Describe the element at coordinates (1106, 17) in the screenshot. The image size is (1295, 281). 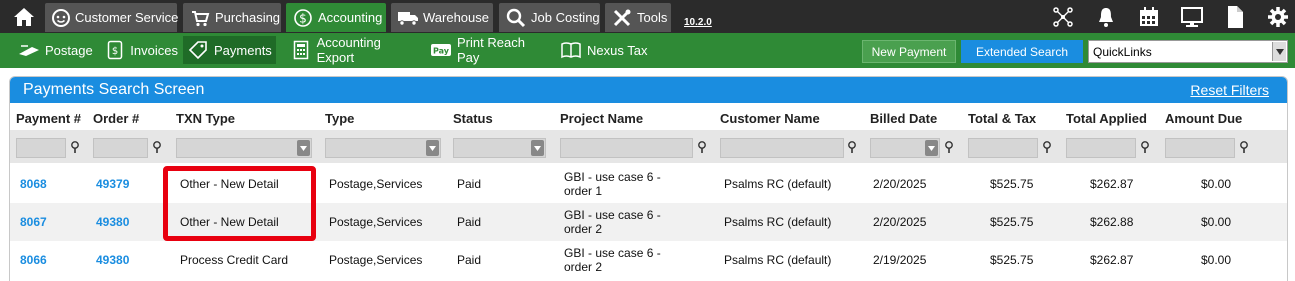
I see `bell-icon` at that location.